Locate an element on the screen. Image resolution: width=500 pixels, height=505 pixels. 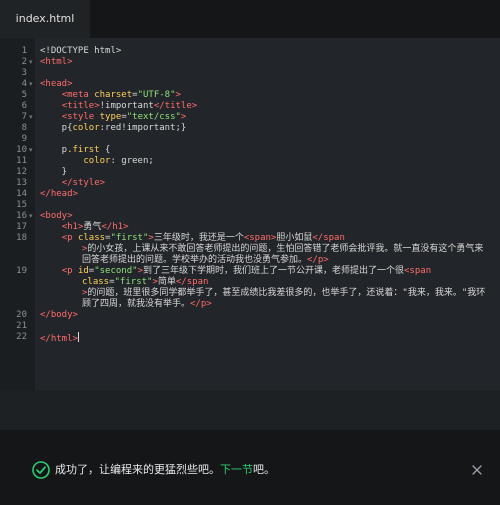
code-line: 7 ▾ <style type="text/css"> is located at coordinates (250, 117).